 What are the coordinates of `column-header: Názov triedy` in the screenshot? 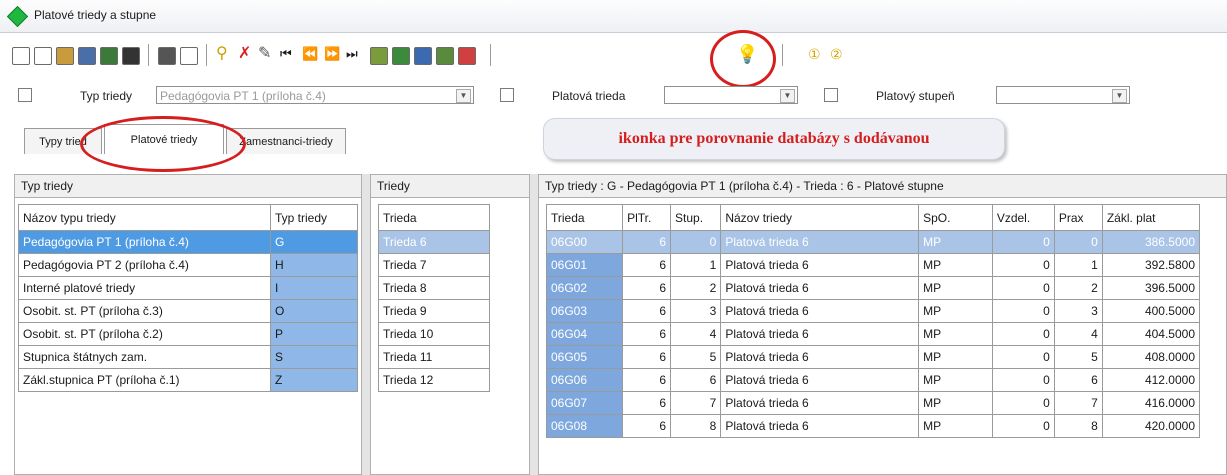 It's located at (820, 217).